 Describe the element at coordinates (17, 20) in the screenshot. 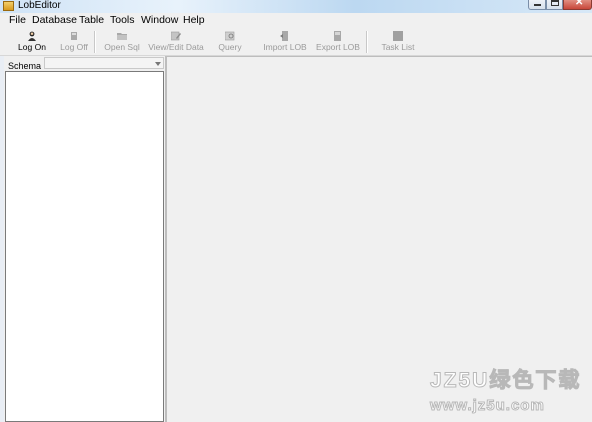

I see `menu-file: File` at that location.